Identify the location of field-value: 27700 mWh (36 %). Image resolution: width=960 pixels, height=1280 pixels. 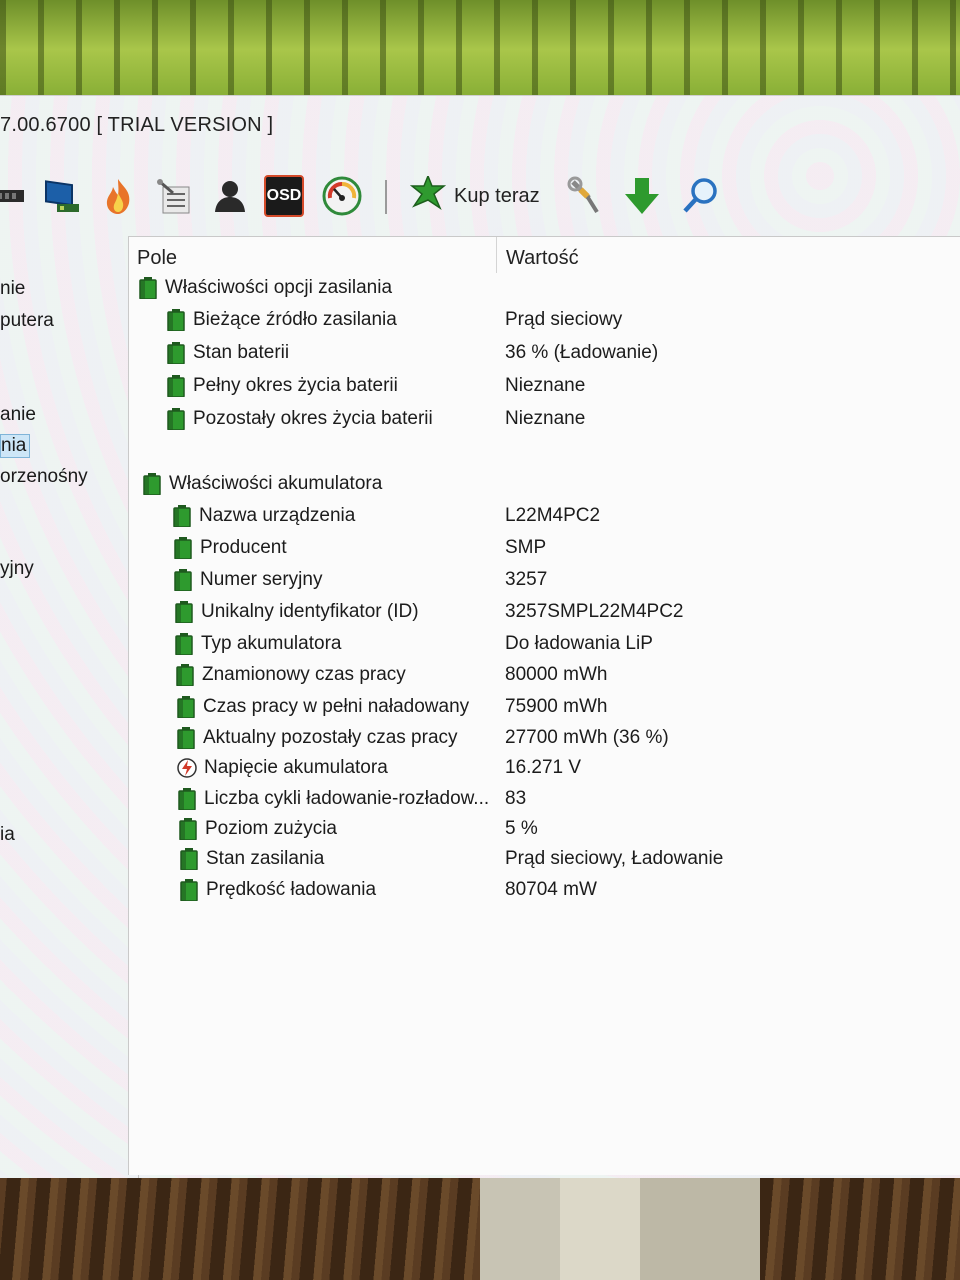
(587, 737).